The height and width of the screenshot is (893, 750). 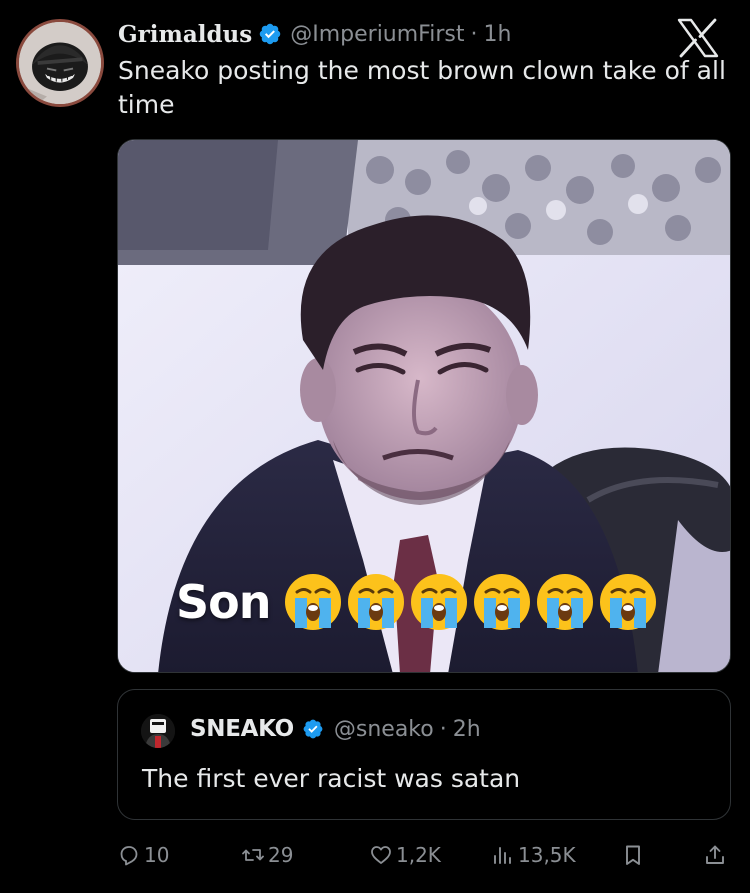 I want to click on retweet-icon, so click(x=253, y=855).